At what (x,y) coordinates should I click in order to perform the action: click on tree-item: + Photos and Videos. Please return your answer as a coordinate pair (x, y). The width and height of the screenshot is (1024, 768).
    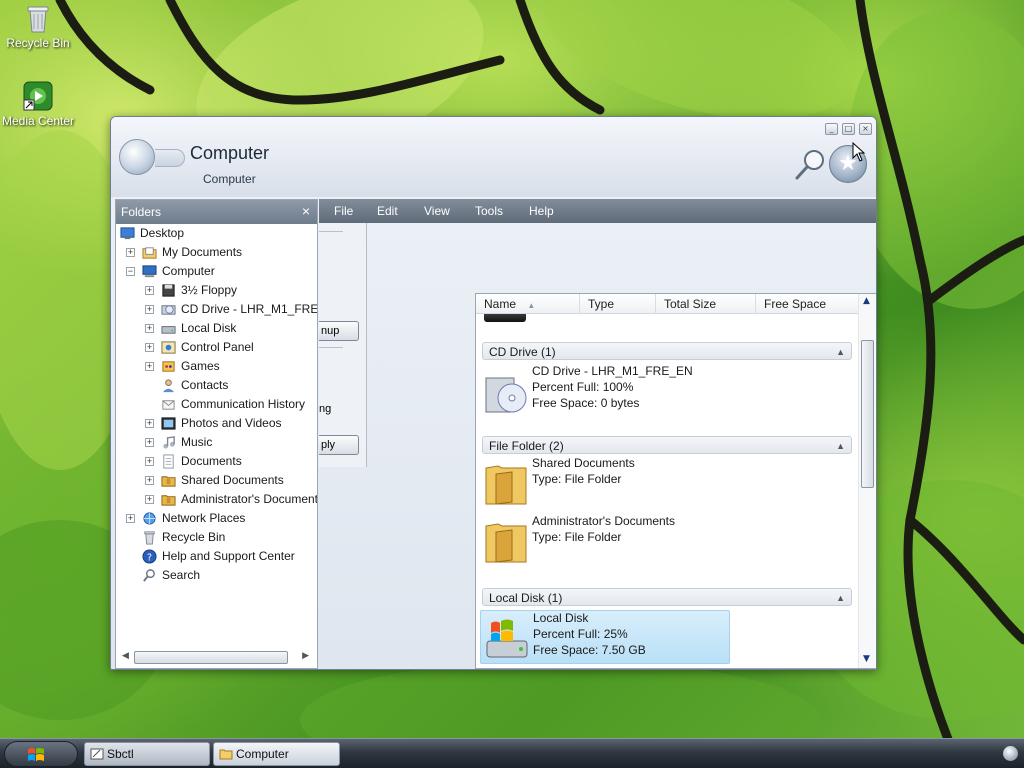
    Looking at the image, I should click on (216, 423).